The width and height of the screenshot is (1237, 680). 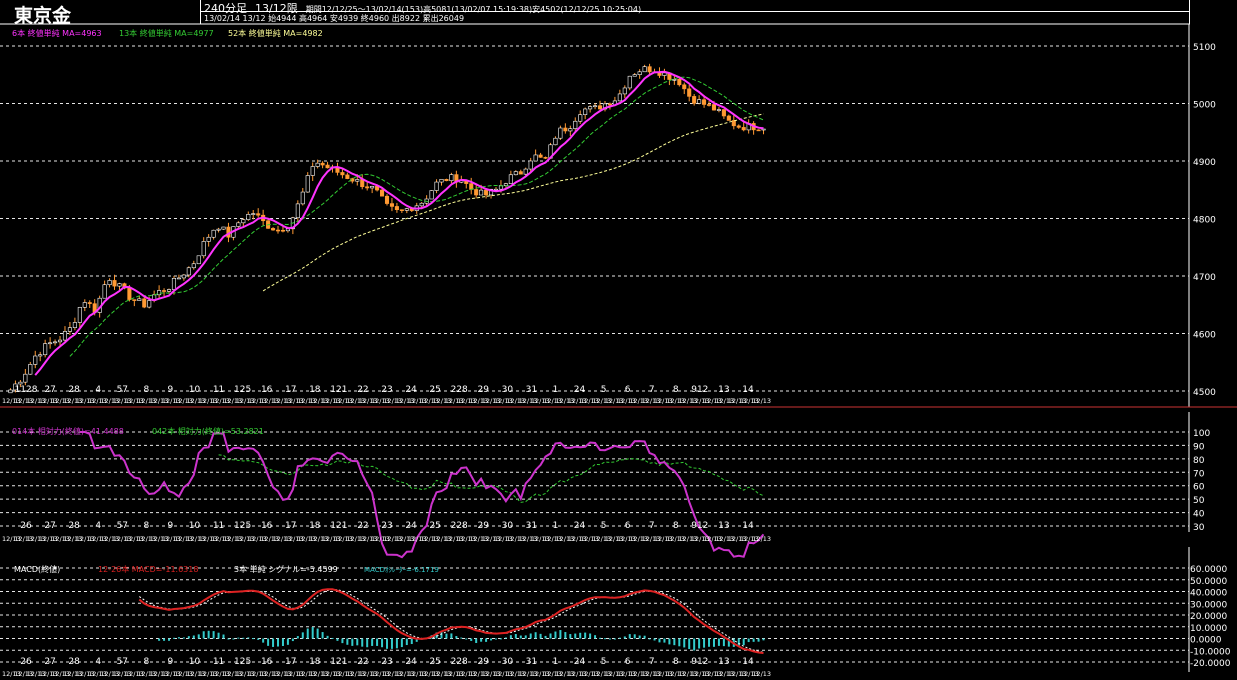 What do you see at coordinates (761, 539) in the screenshot?
I see `x-year-label: 12/13` at bounding box center [761, 539].